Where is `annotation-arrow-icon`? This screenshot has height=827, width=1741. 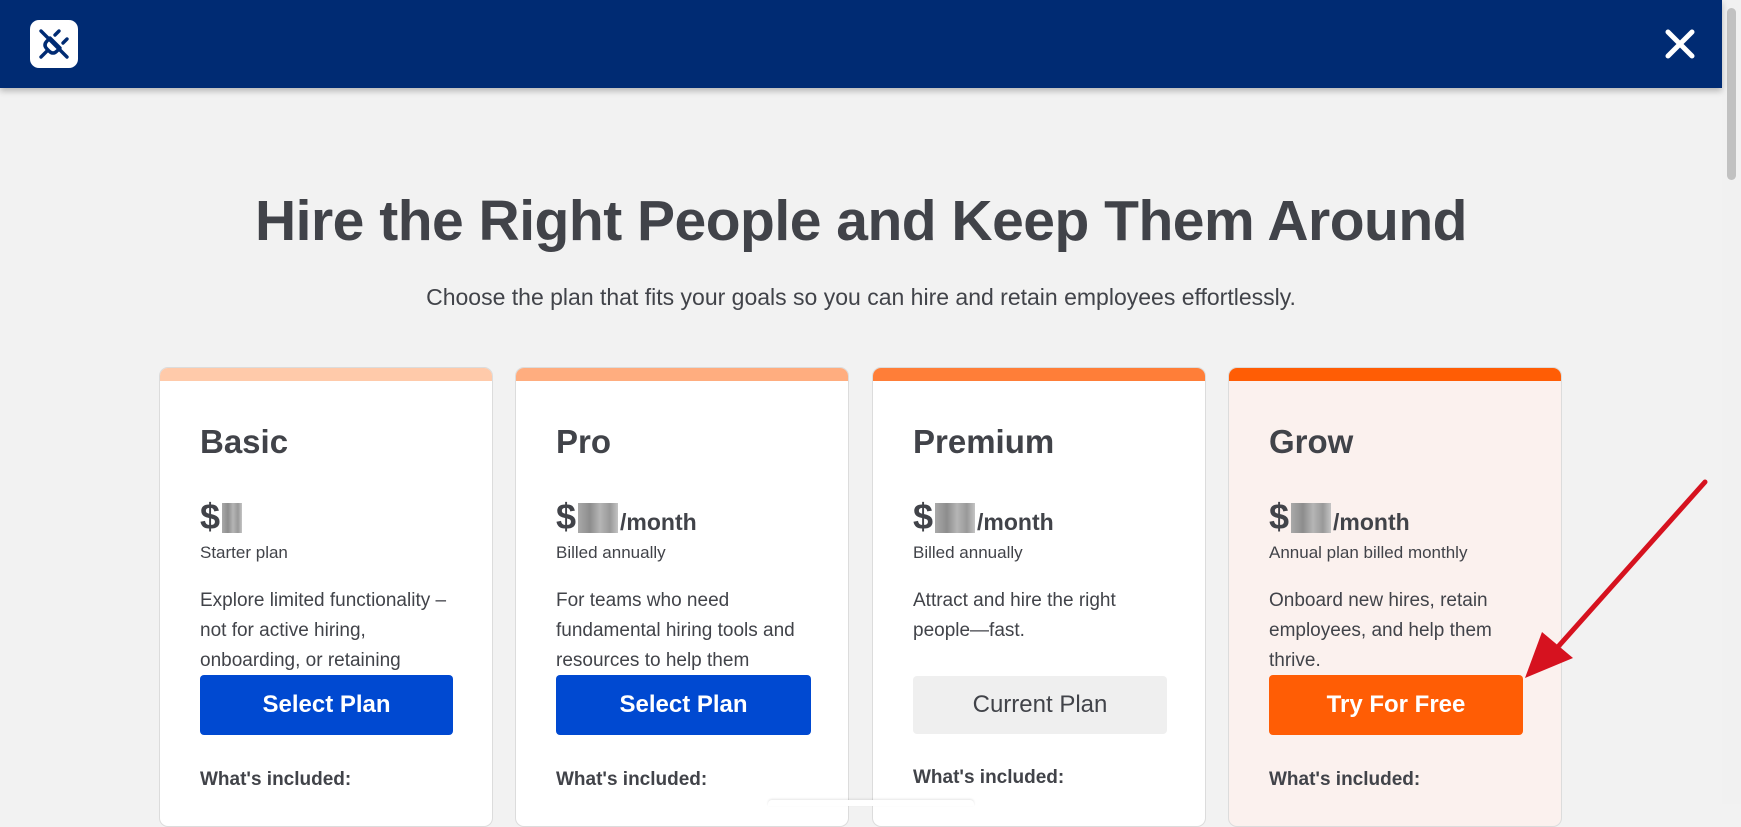 annotation-arrow-icon is located at coordinates (1616, 578).